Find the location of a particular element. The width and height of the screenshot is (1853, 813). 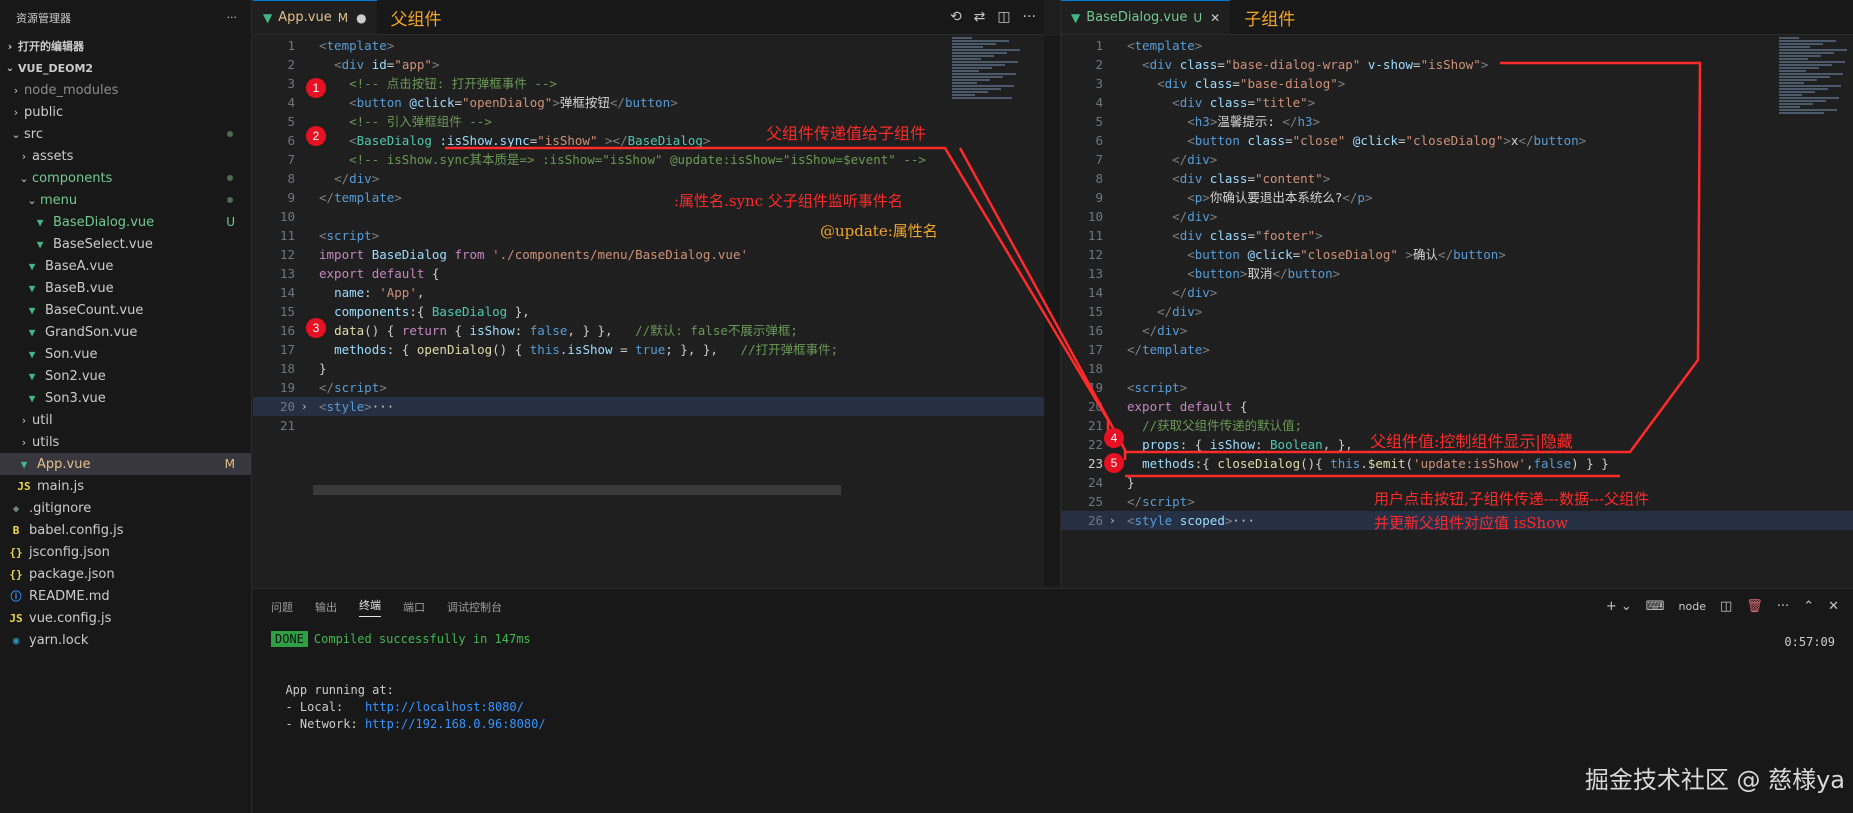

code-token: "openDialog" is located at coordinates (507, 102).